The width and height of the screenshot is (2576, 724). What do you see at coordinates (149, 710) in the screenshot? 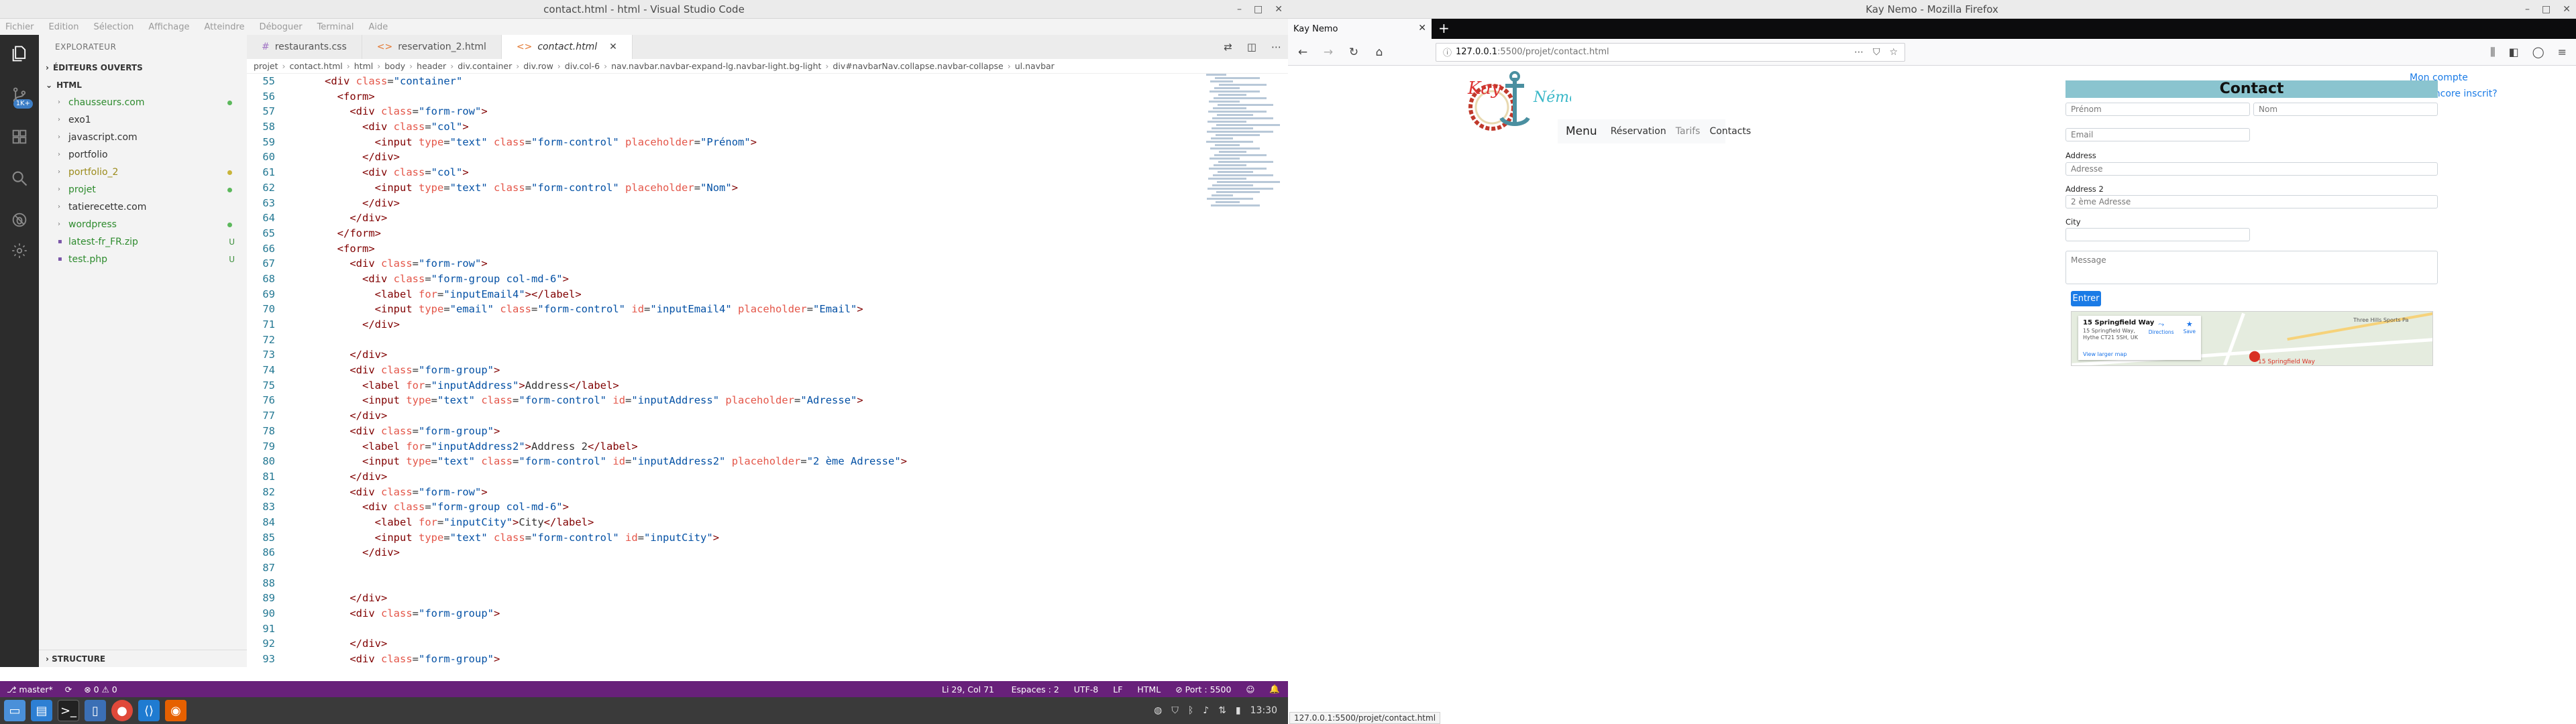
I see `vscode-taskbar-icon: ⟨⟩` at bounding box center [149, 710].